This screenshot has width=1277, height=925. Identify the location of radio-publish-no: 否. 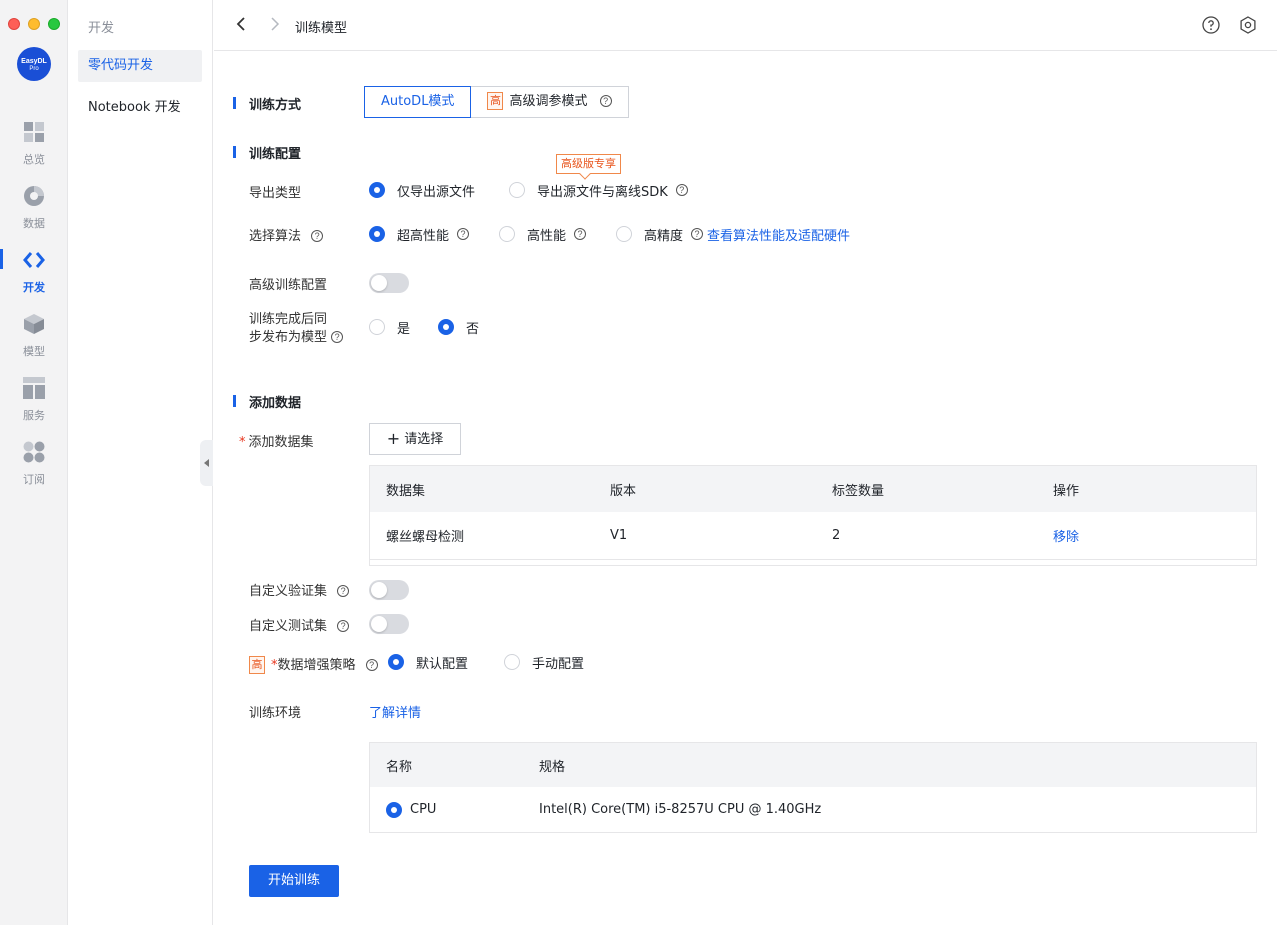
(458, 327).